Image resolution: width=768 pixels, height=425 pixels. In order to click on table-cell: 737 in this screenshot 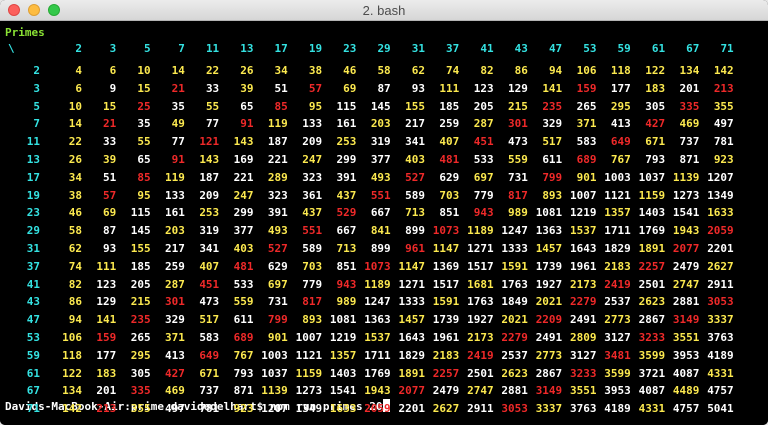, I will do `click(689, 142)`.